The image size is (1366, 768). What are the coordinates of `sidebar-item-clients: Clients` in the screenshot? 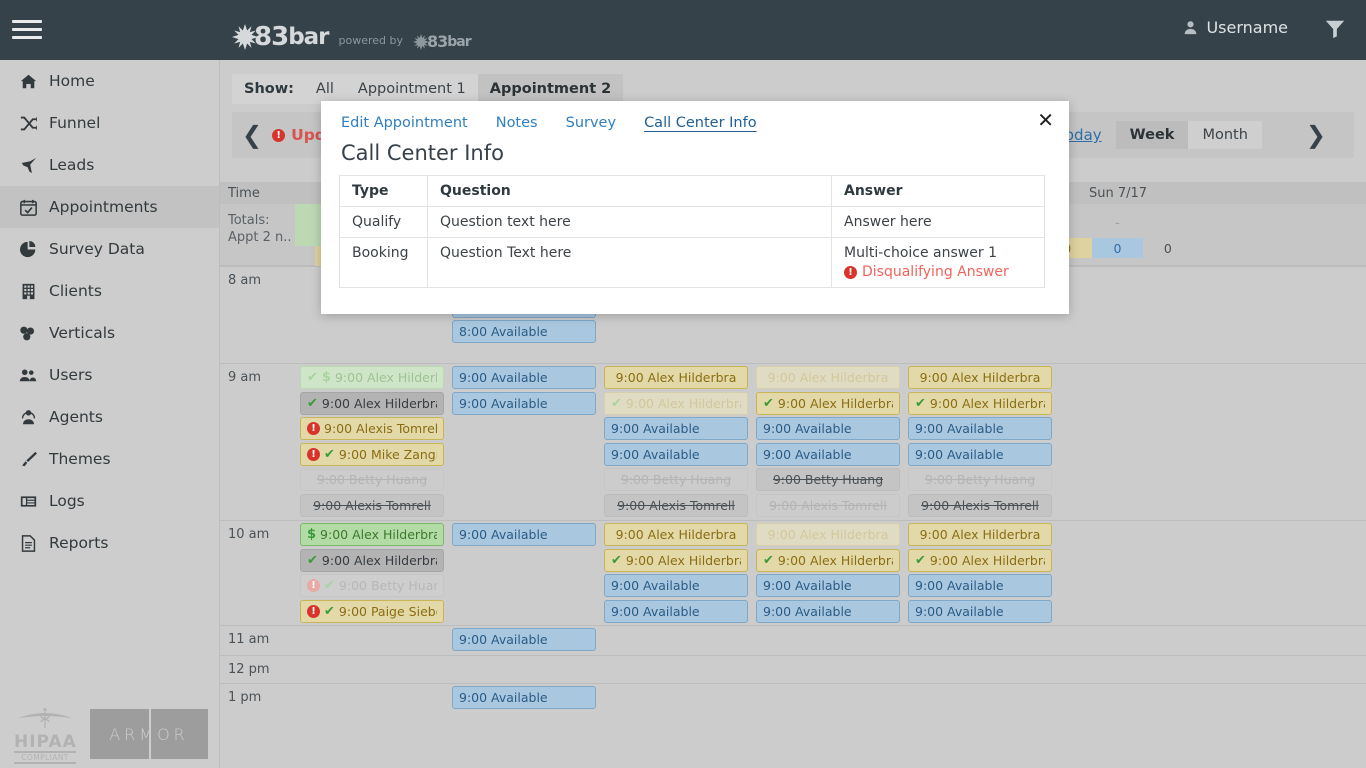 It's located at (109, 291).